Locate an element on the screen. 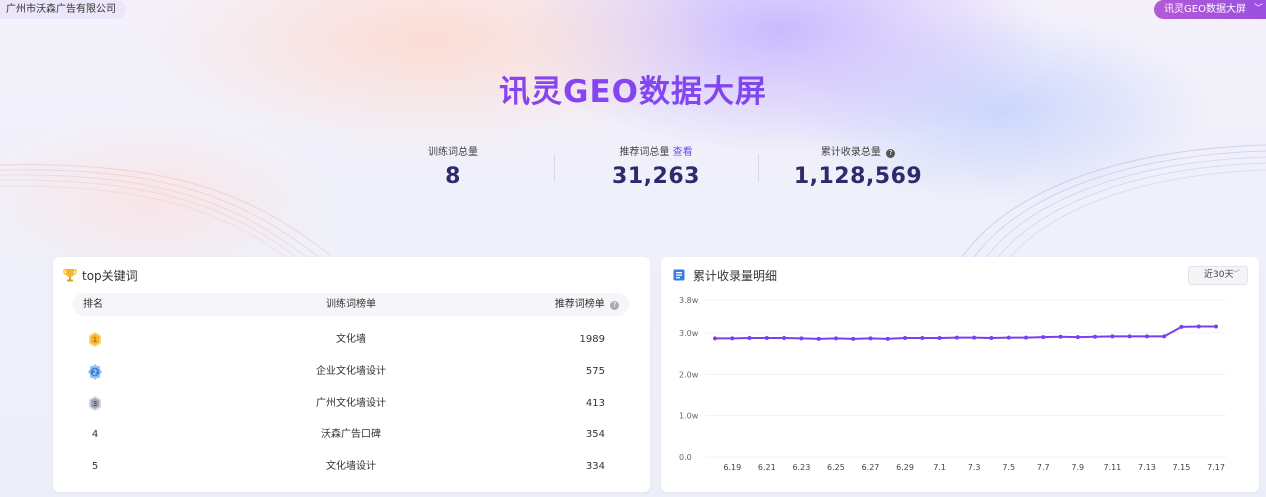  stat-label-text: 推荐词总量 is located at coordinates (644, 152).